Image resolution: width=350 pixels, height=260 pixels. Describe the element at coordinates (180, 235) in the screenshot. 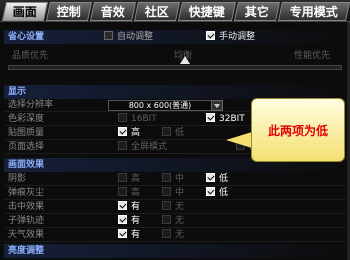

I see `weather-off-label: 无` at that location.